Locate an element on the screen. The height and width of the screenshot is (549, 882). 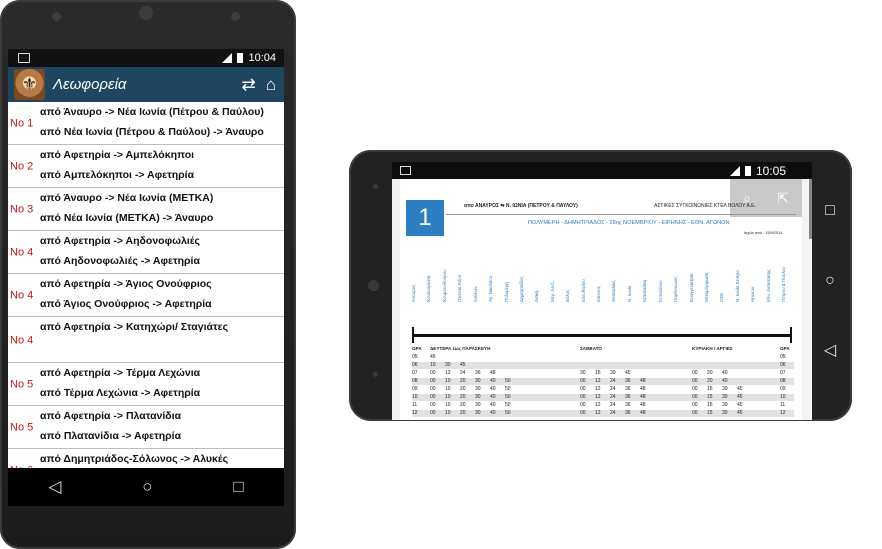
sensor-dot is located at coordinates (235, 16).